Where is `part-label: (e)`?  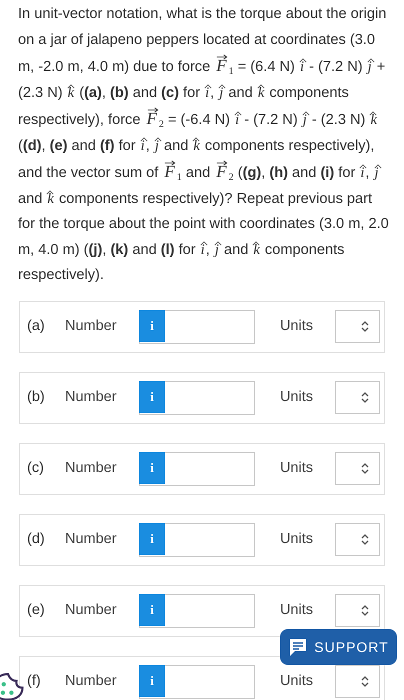 part-label: (e) is located at coordinates (36, 610).